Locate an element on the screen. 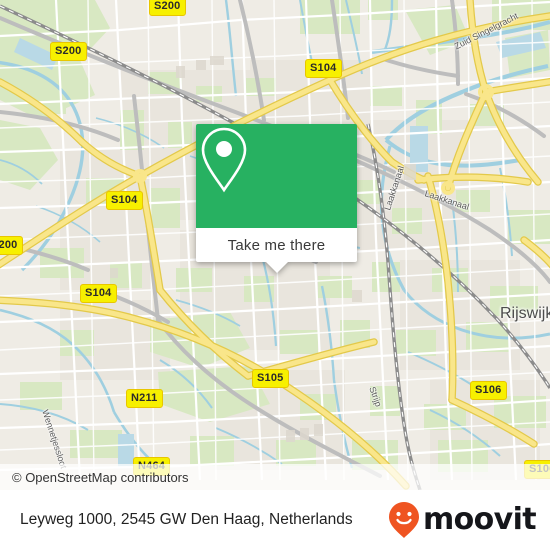 The image size is (550, 550). marker-card-cta: Take me there is located at coordinates (276, 250).